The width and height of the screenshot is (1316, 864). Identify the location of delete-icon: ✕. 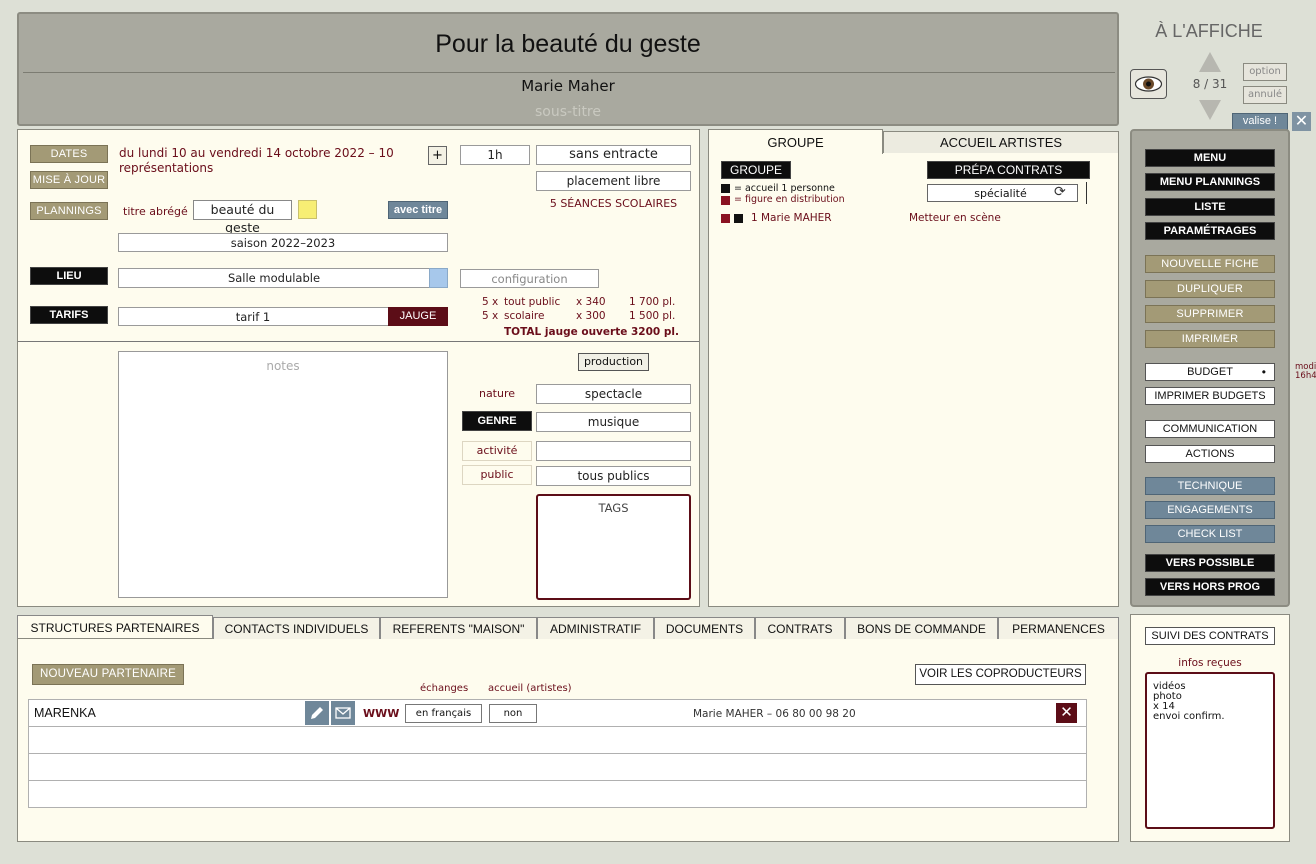
(1066, 713).